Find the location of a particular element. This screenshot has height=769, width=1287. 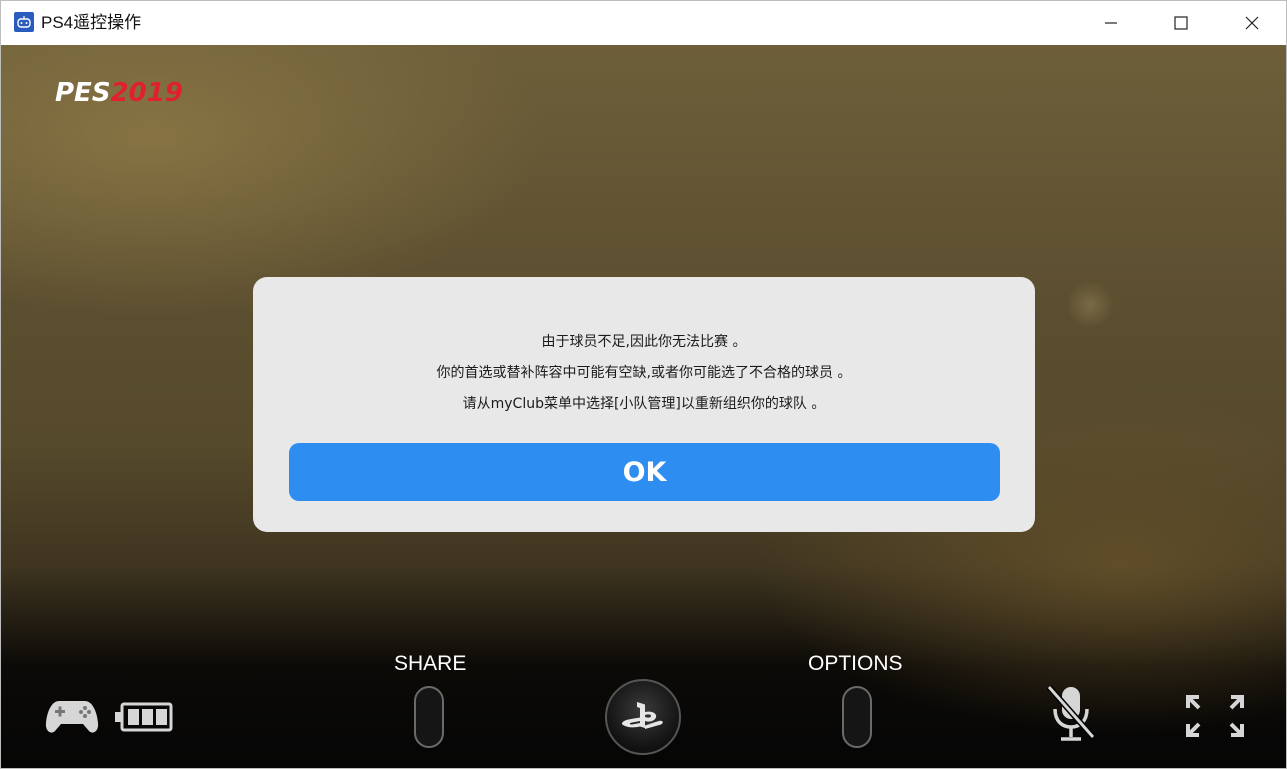

dialog-message-line-2: 你的首选或替补阵容中可能有空缺,或者你可能选了不合格的球员 。 is located at coordinates (644, 373).